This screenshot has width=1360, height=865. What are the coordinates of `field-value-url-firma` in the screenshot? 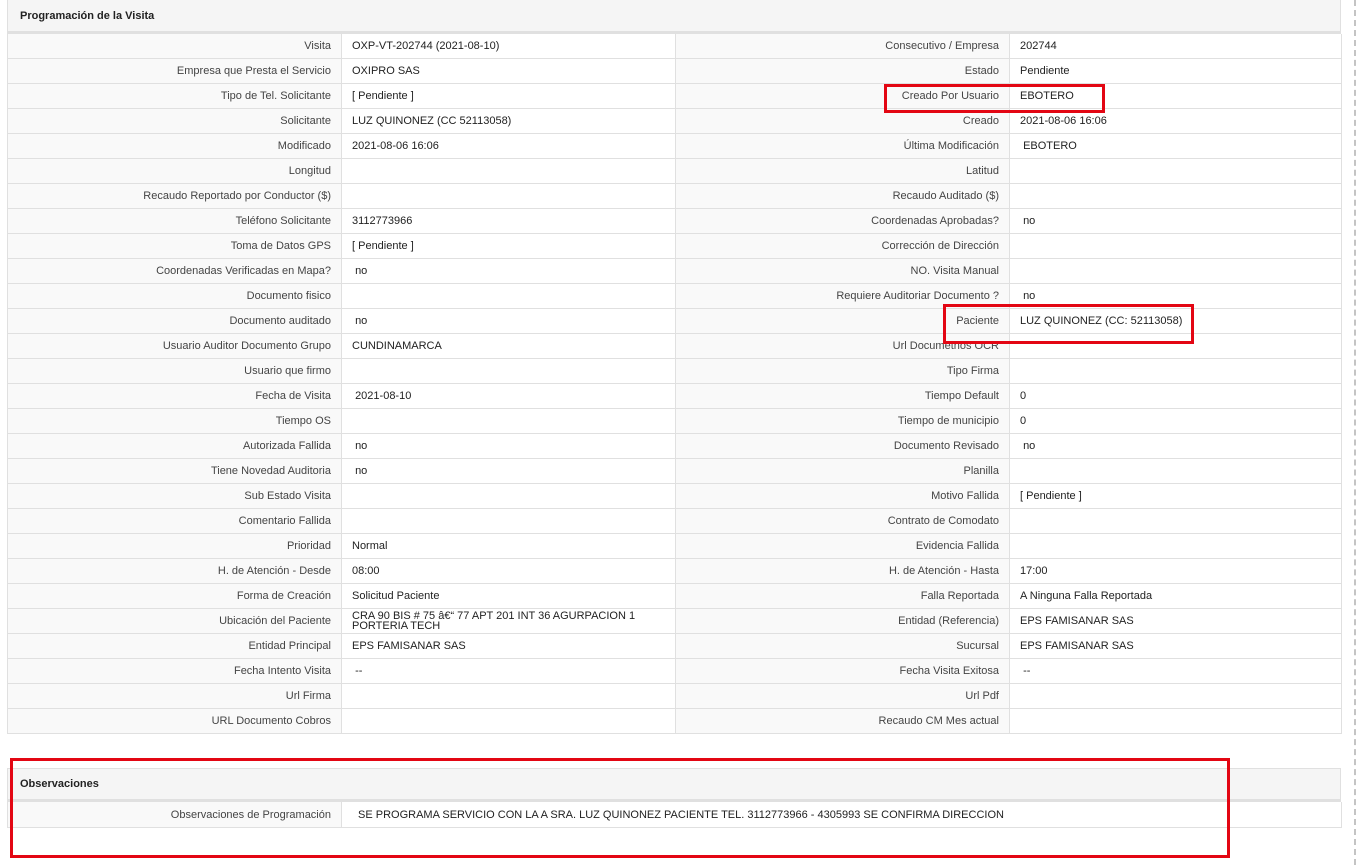 It's located at (509, 696).